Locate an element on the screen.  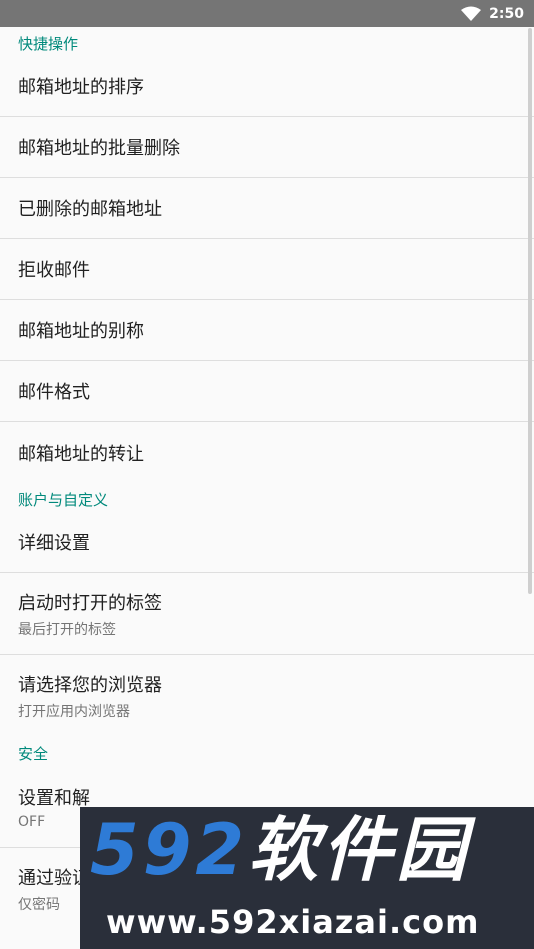
setting-deleted-emails: 已删除的邮箱地址 is located at coordinates (267, 208).